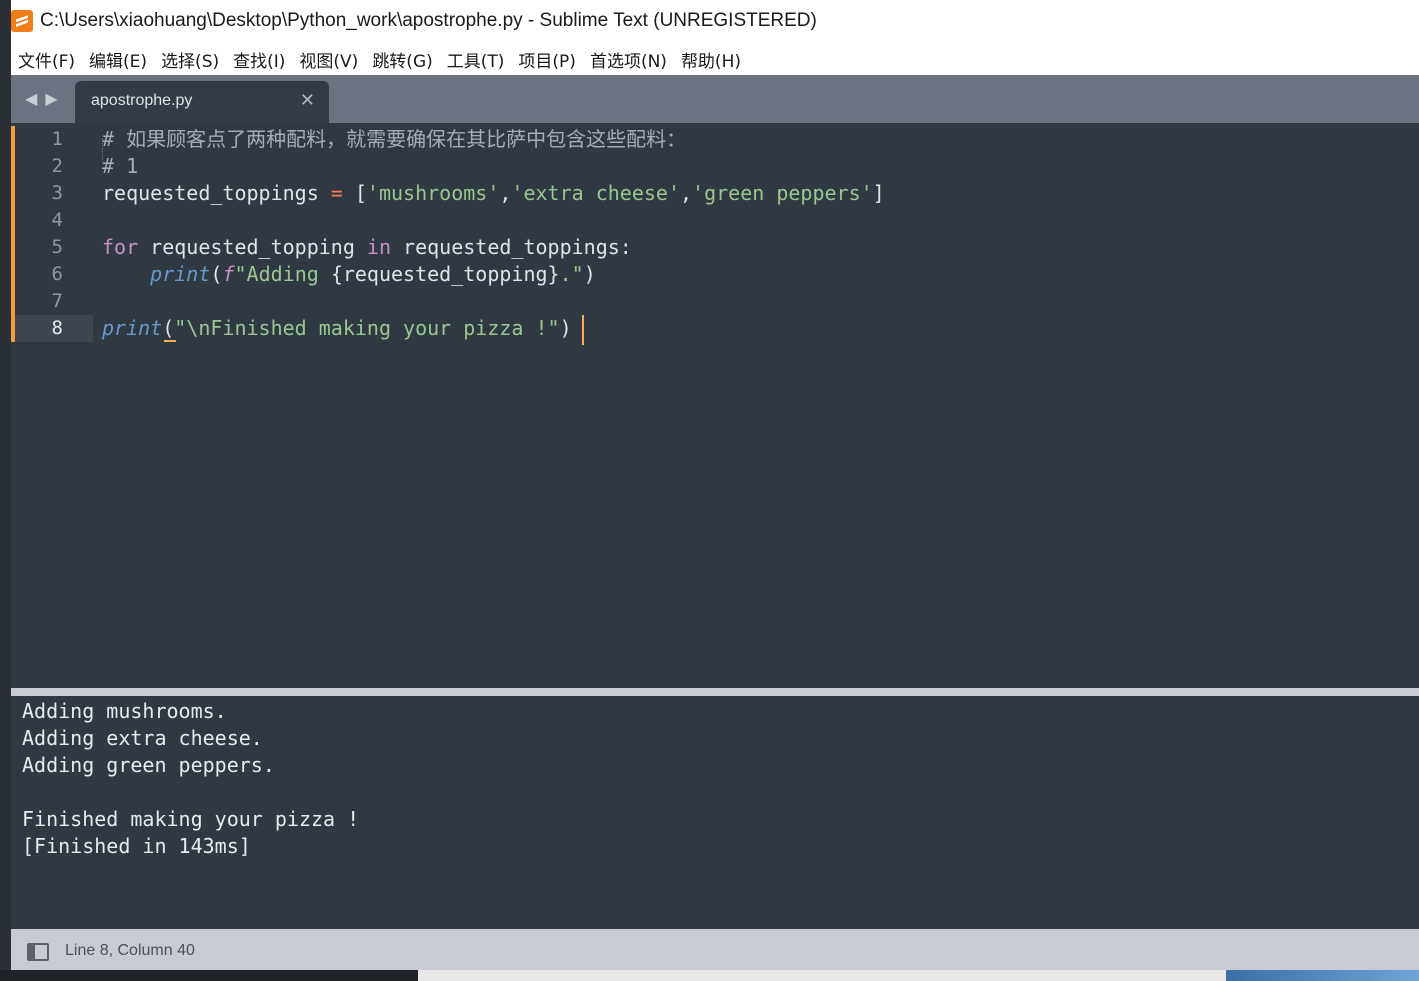 This screenshot has width=1419, height=981. Describe the element at coordinates (54, 328) in the screenshot. I see `line-number-active: 8` at that location.